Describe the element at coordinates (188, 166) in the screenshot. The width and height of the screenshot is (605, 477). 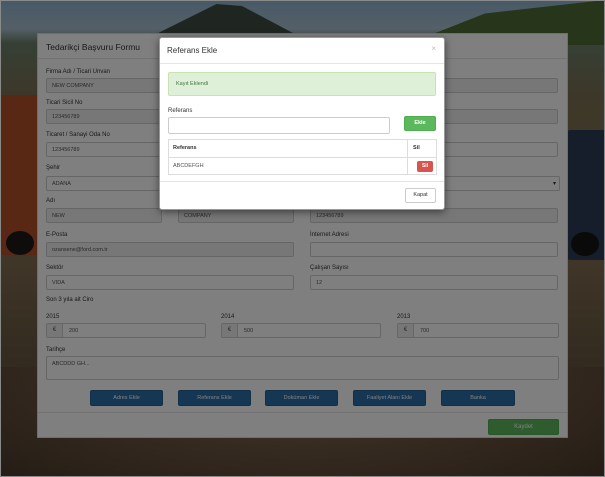
I see `referans-cell: ABCDEFGH` at that location.